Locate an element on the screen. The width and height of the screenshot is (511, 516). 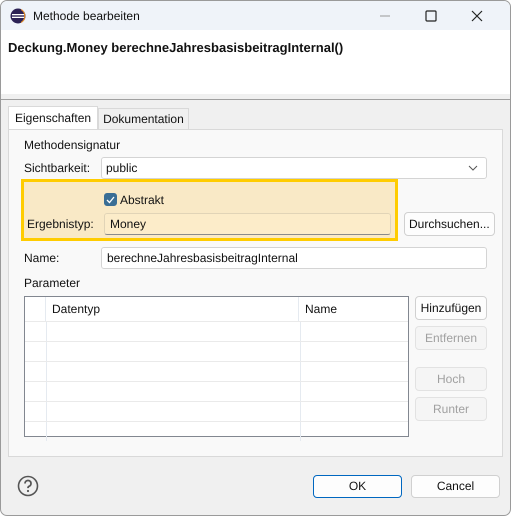
group-label: Parameter is located at coordinates (53, 283).